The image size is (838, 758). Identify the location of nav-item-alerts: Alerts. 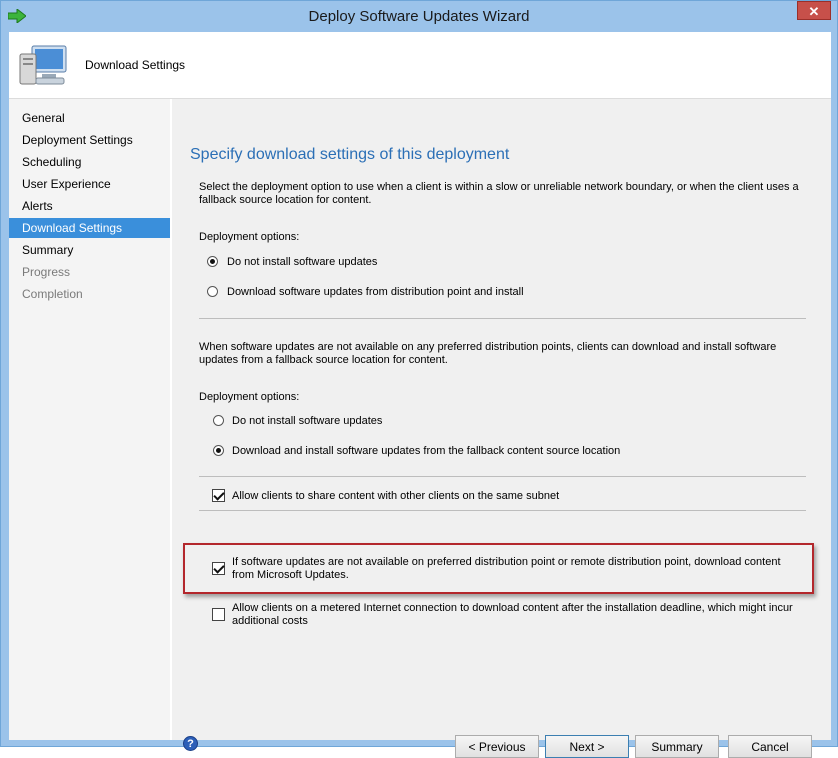
(89, 206).